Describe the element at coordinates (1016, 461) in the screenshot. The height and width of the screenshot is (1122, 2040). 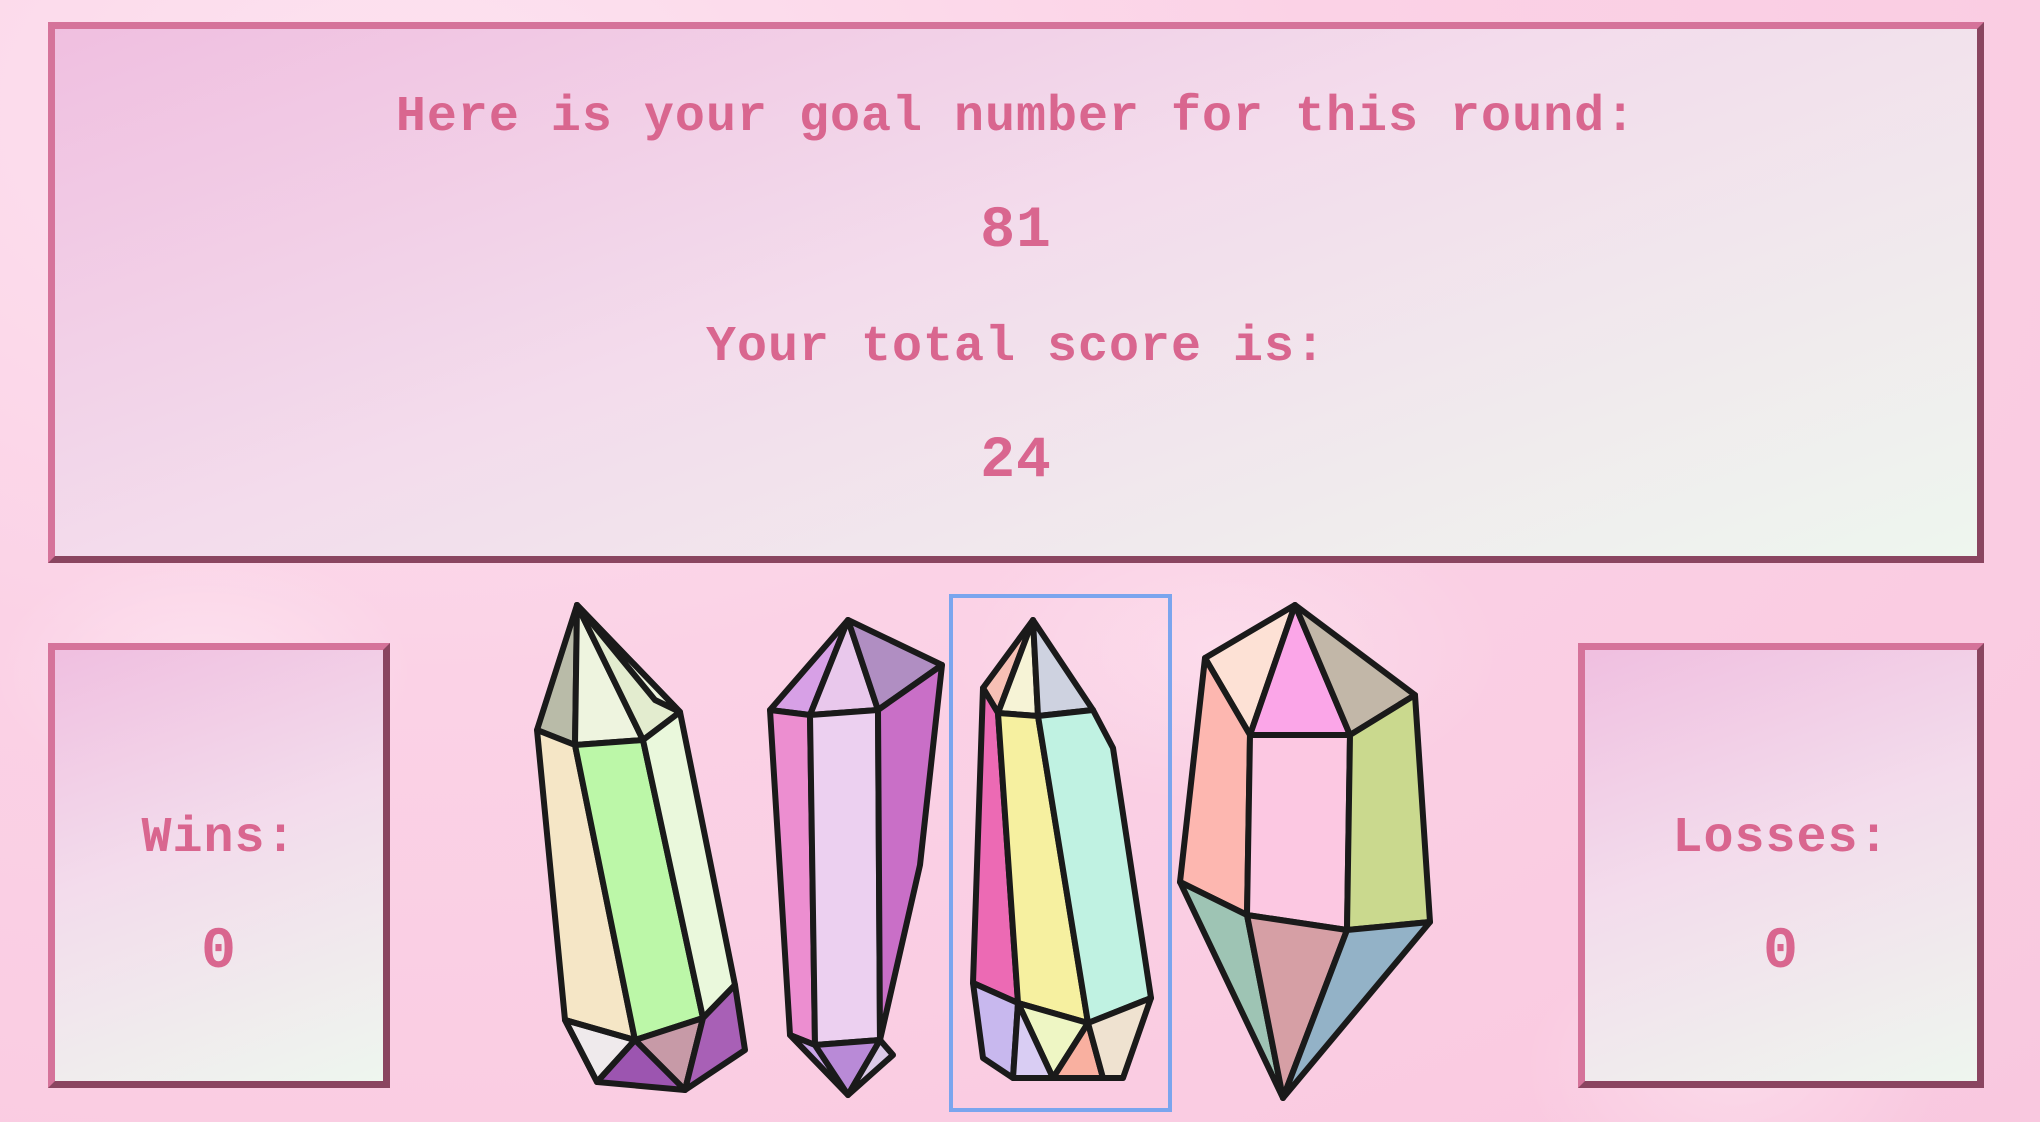
I see `score-number: 24` at that location.